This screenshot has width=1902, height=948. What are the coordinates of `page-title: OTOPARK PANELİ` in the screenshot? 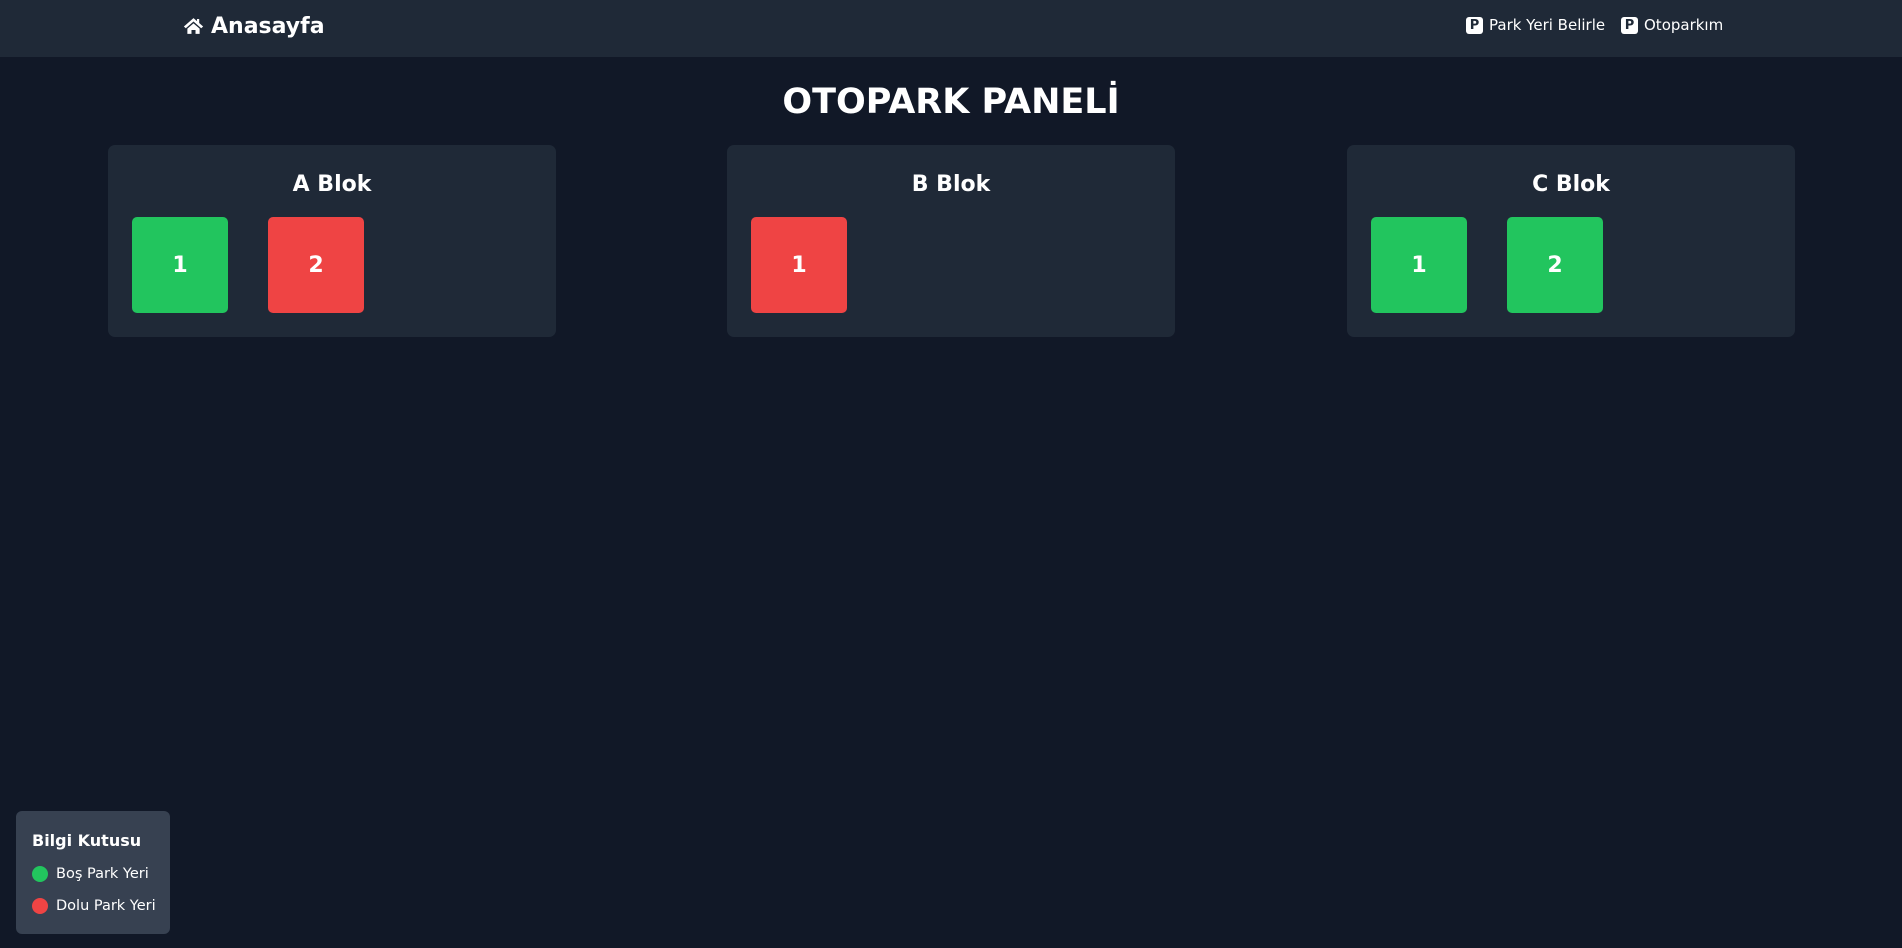 It's located at (951, 102).